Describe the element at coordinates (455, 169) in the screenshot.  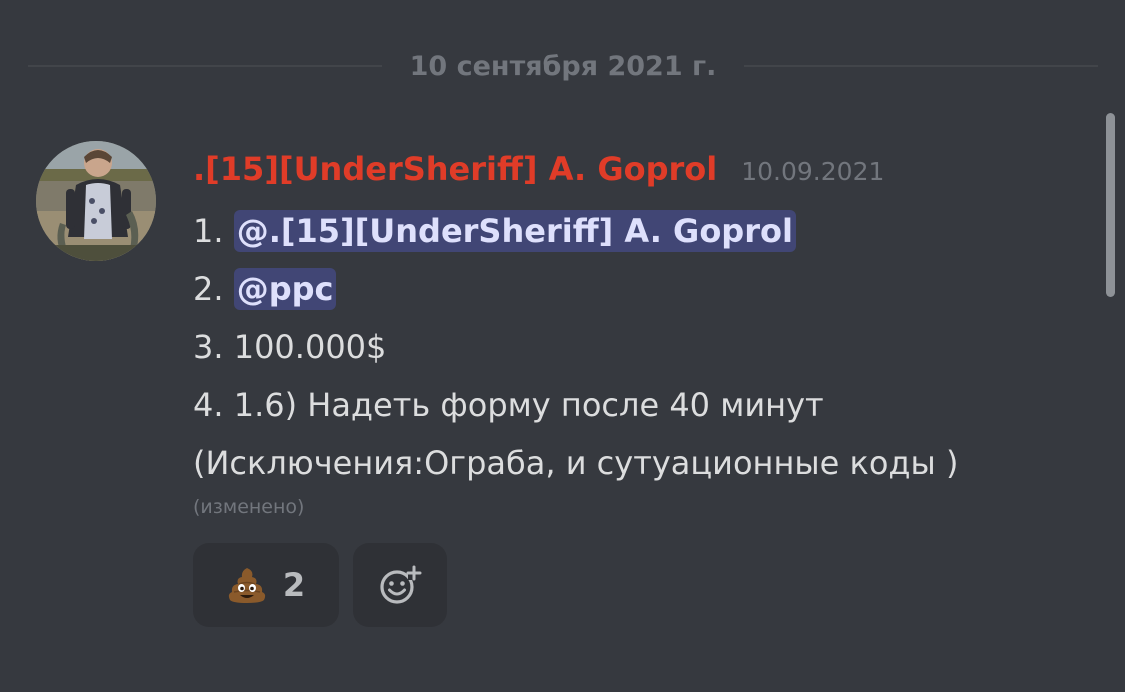
I see `author-name: .[15][UnderSheriff] A. Goprol` at that location.